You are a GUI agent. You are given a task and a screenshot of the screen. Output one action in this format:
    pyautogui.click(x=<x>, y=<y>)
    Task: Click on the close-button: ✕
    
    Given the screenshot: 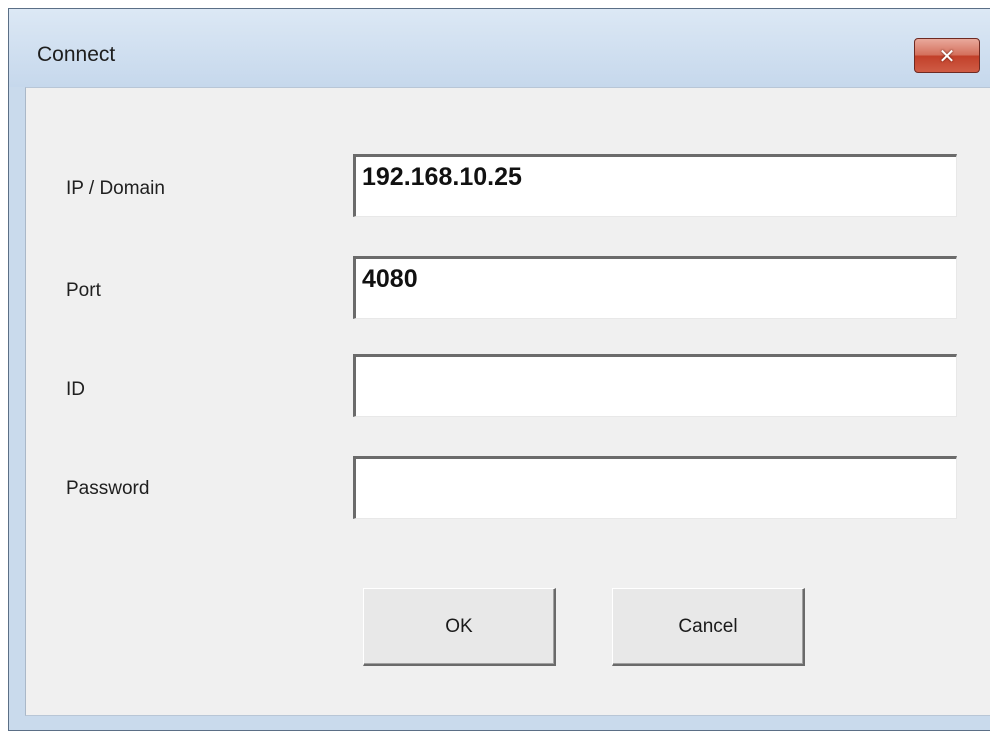 What is the action you would take?
    pyautogui.click(x=947, y=55)
    